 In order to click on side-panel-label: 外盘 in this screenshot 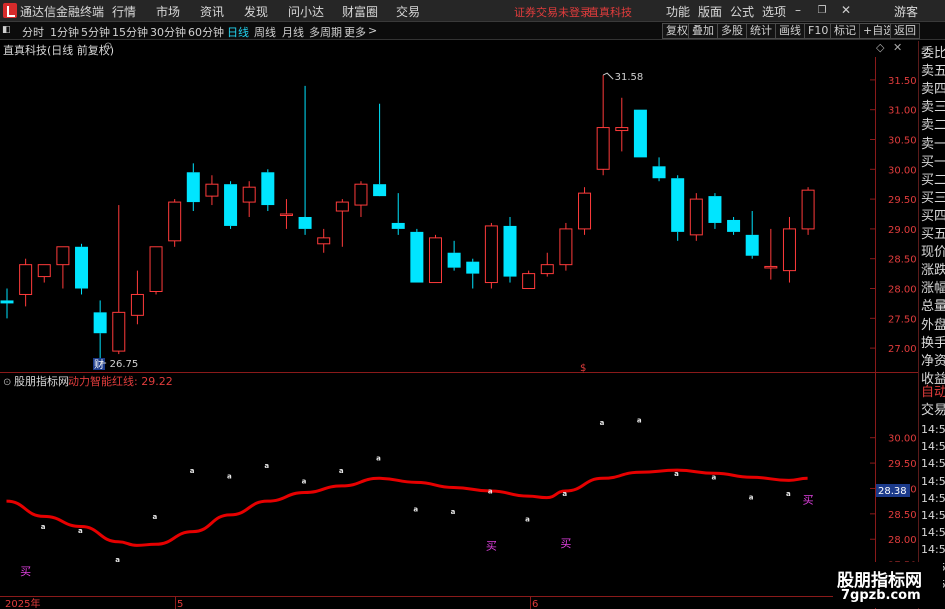, I will do `click(933, 326)`.